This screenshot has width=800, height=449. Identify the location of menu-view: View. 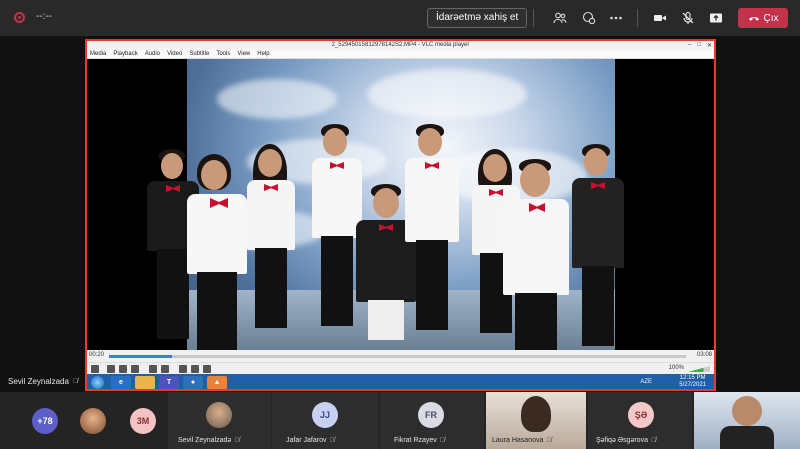
(243, 54).